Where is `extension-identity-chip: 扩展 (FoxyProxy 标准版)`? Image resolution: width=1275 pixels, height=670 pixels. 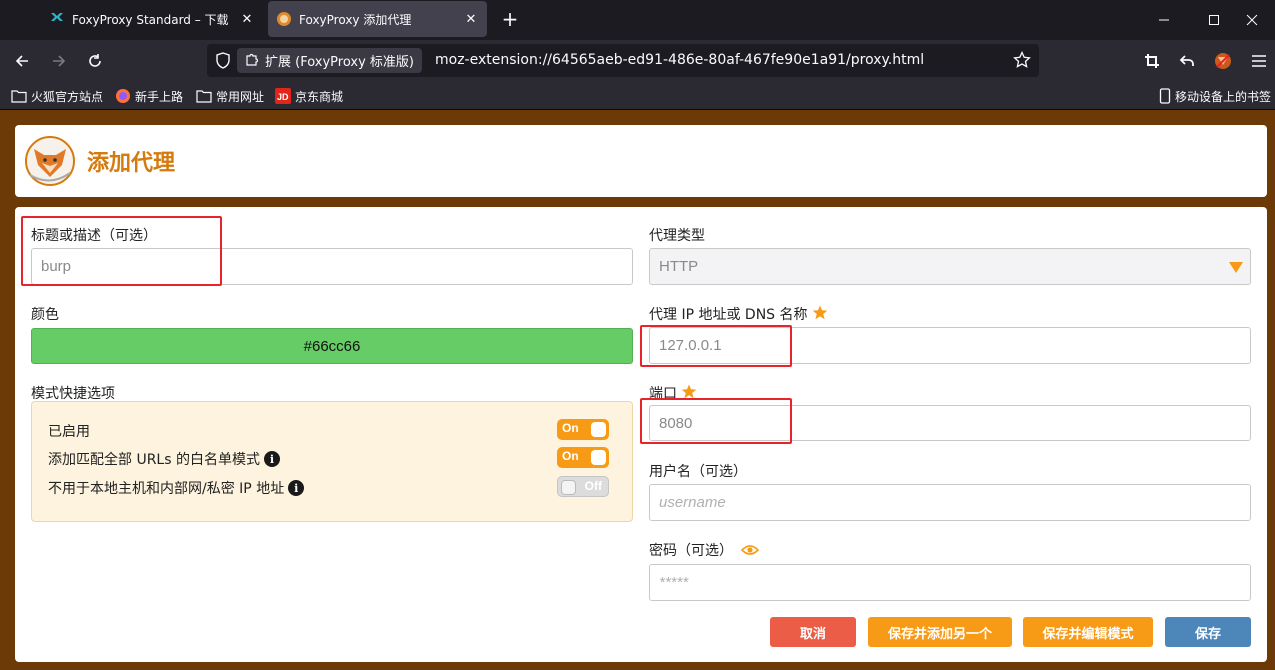
extension-identity-chip: 扩展 (FoxyProxy 标准版) is located at coordinates (329, 60).